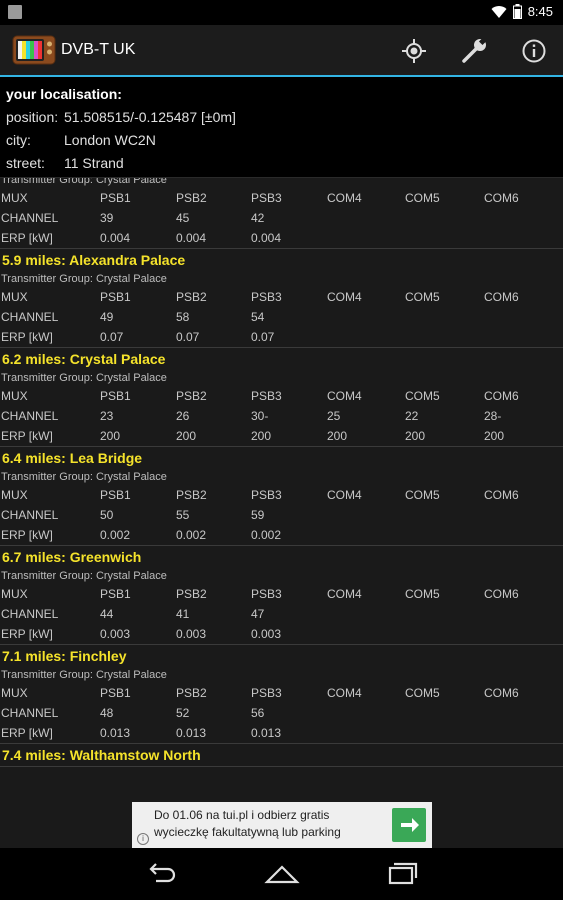 The image size is (563, 900). What do you see at coordinates (32, 117) in the screenshot?
I see `position-label: position:` at bounding box center [32, 117].